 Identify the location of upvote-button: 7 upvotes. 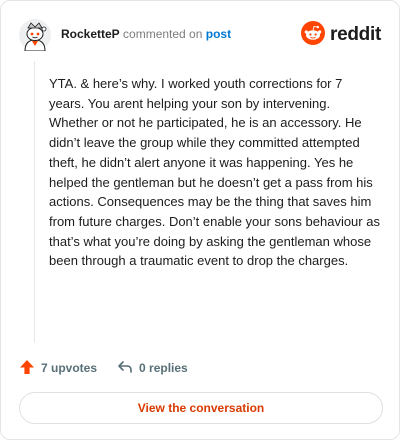
(58, 368).